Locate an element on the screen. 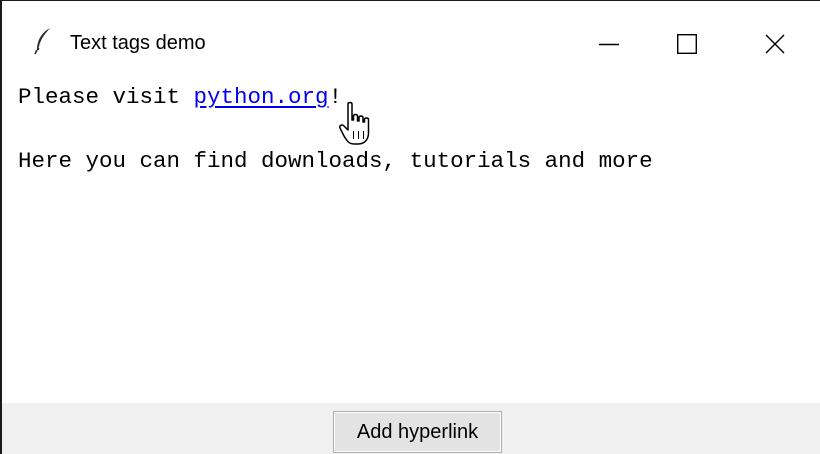 The width and height of the screenshot is (820, 454). feather-icon is located at coordinates (43, 41).